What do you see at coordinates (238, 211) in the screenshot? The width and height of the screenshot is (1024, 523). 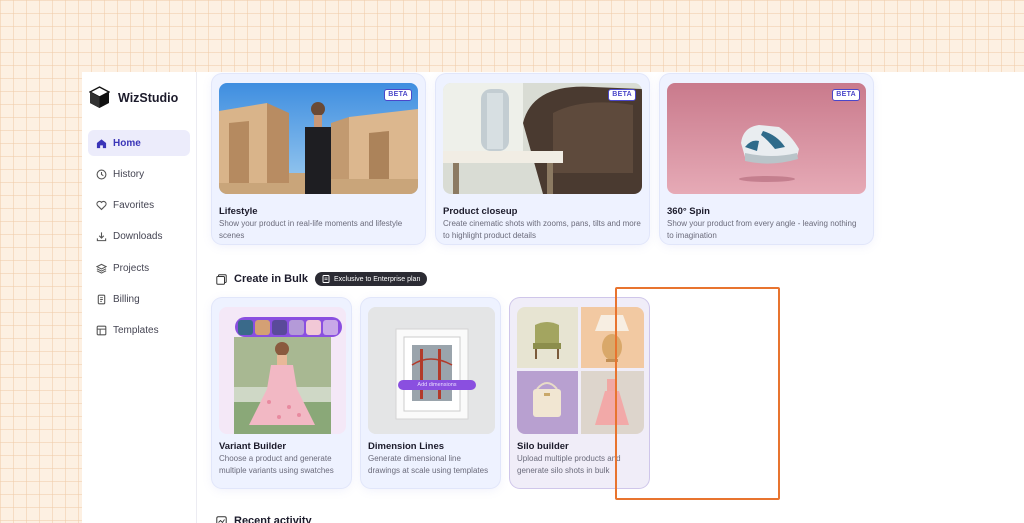 I see `card-title: Lifestyle` at bounding box center [238, 211].